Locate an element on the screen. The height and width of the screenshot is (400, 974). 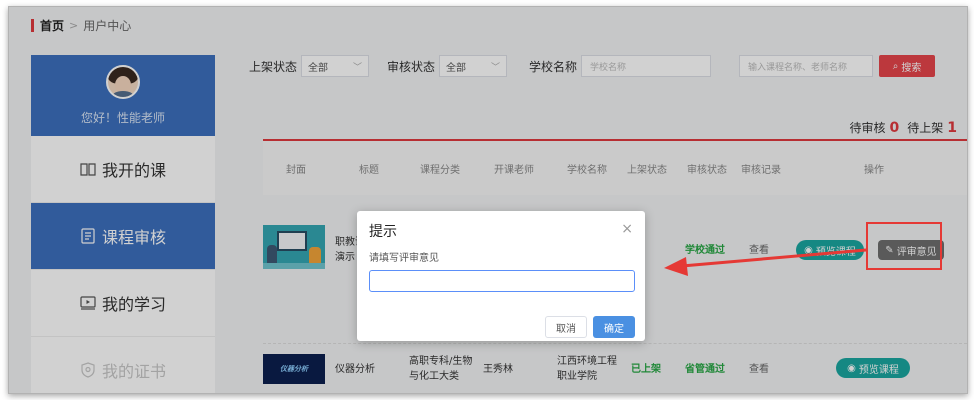
highlight-box is located at coordinates (904, 246).